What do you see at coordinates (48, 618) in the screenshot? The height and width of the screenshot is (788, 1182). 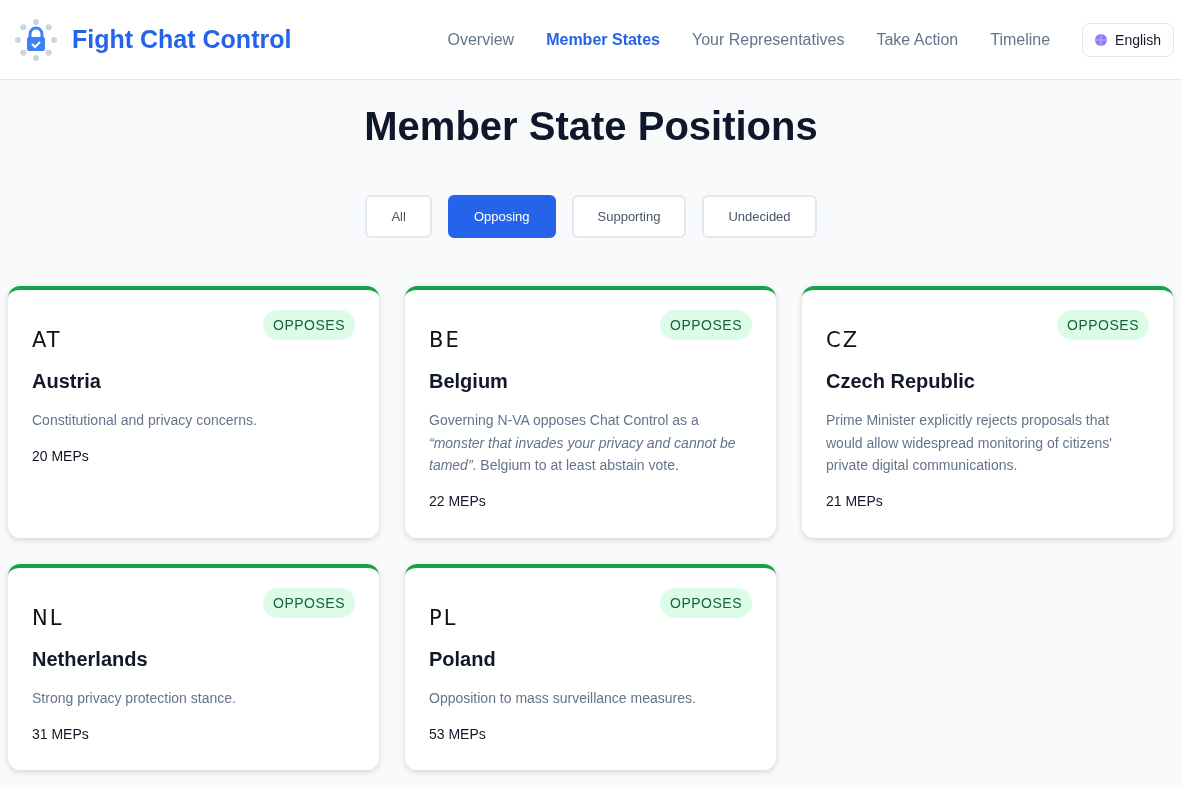 I see `country-code: NL` at bounding box center [48, 618].